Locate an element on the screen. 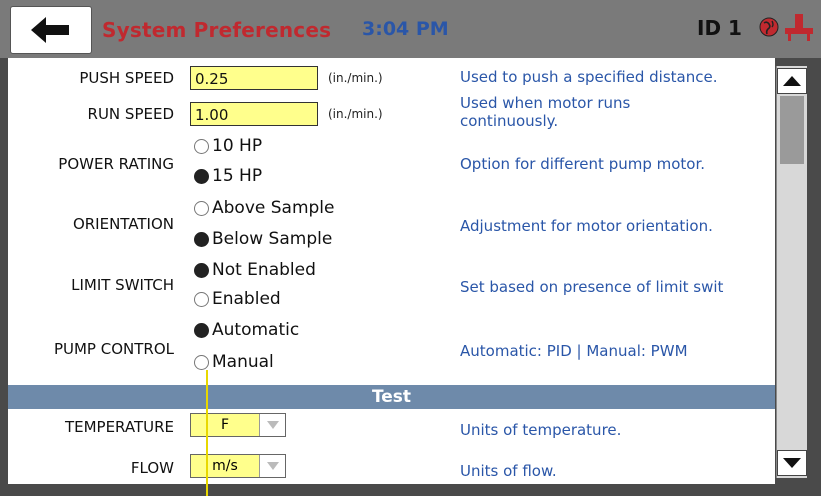  pump-control-option-automatic: Automatic is located at coordinates (246, 330).